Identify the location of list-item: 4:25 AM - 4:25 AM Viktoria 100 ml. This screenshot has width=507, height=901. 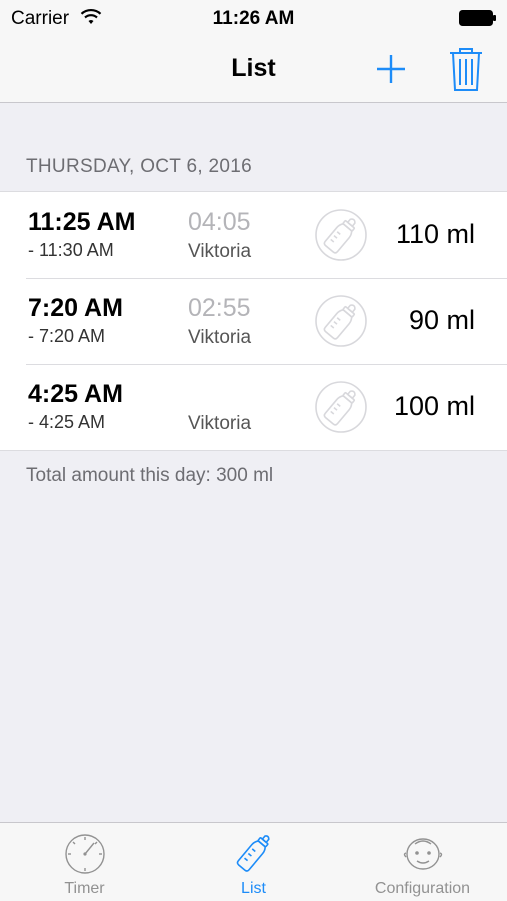
(253, 407).